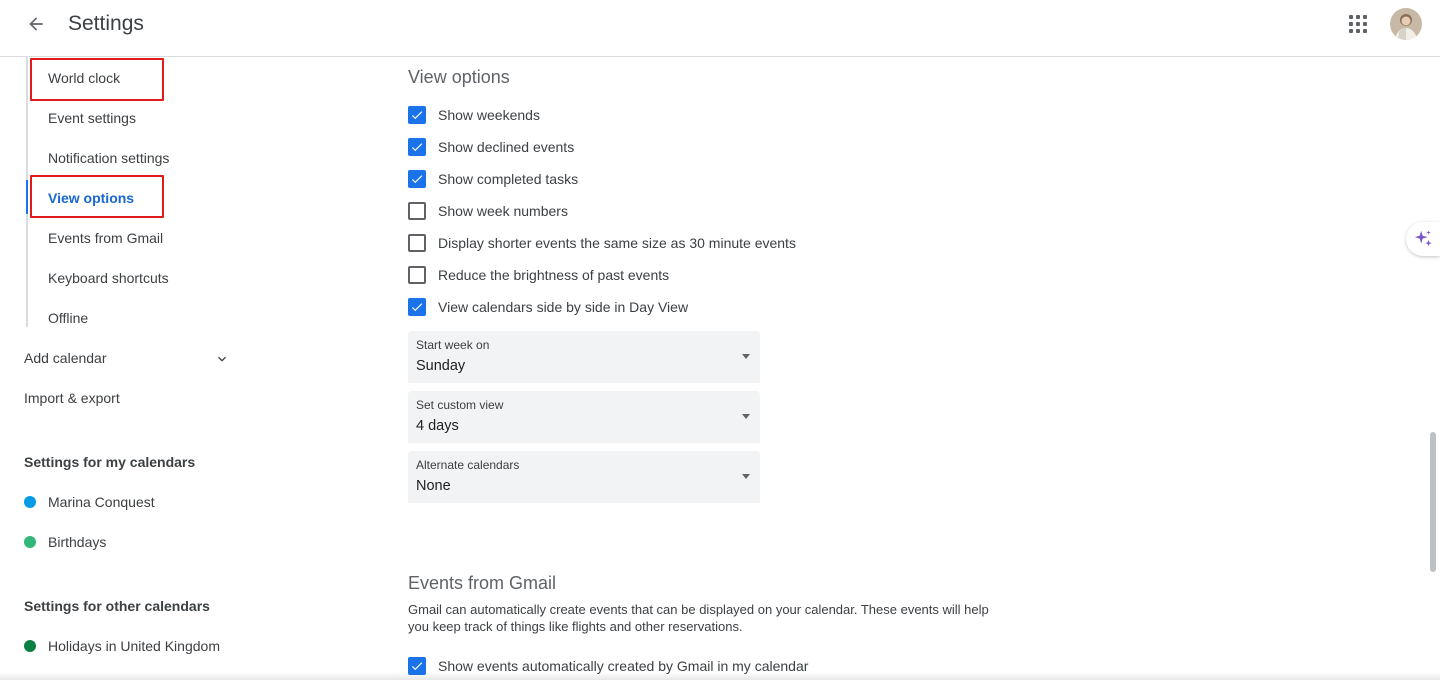 This screenshot has height=680, width=1440. What do you see at coordinates (91, 198) in the screenshot?
I see `sidebar-item-view-options: View options` at bounding box center [91, 198].